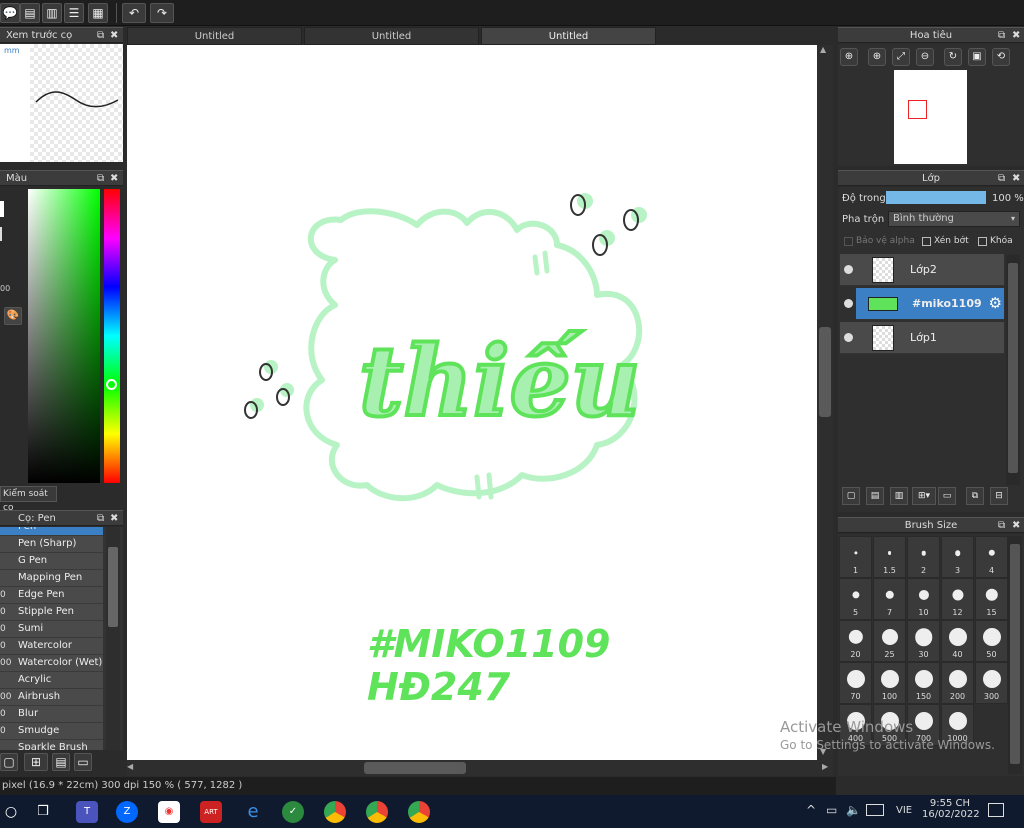 The image size is (1024, 828). What do you see at coordinates (113, 638) in the screenshot?
I see `brush-list-scrollbar` at bounding box center [113, 638].